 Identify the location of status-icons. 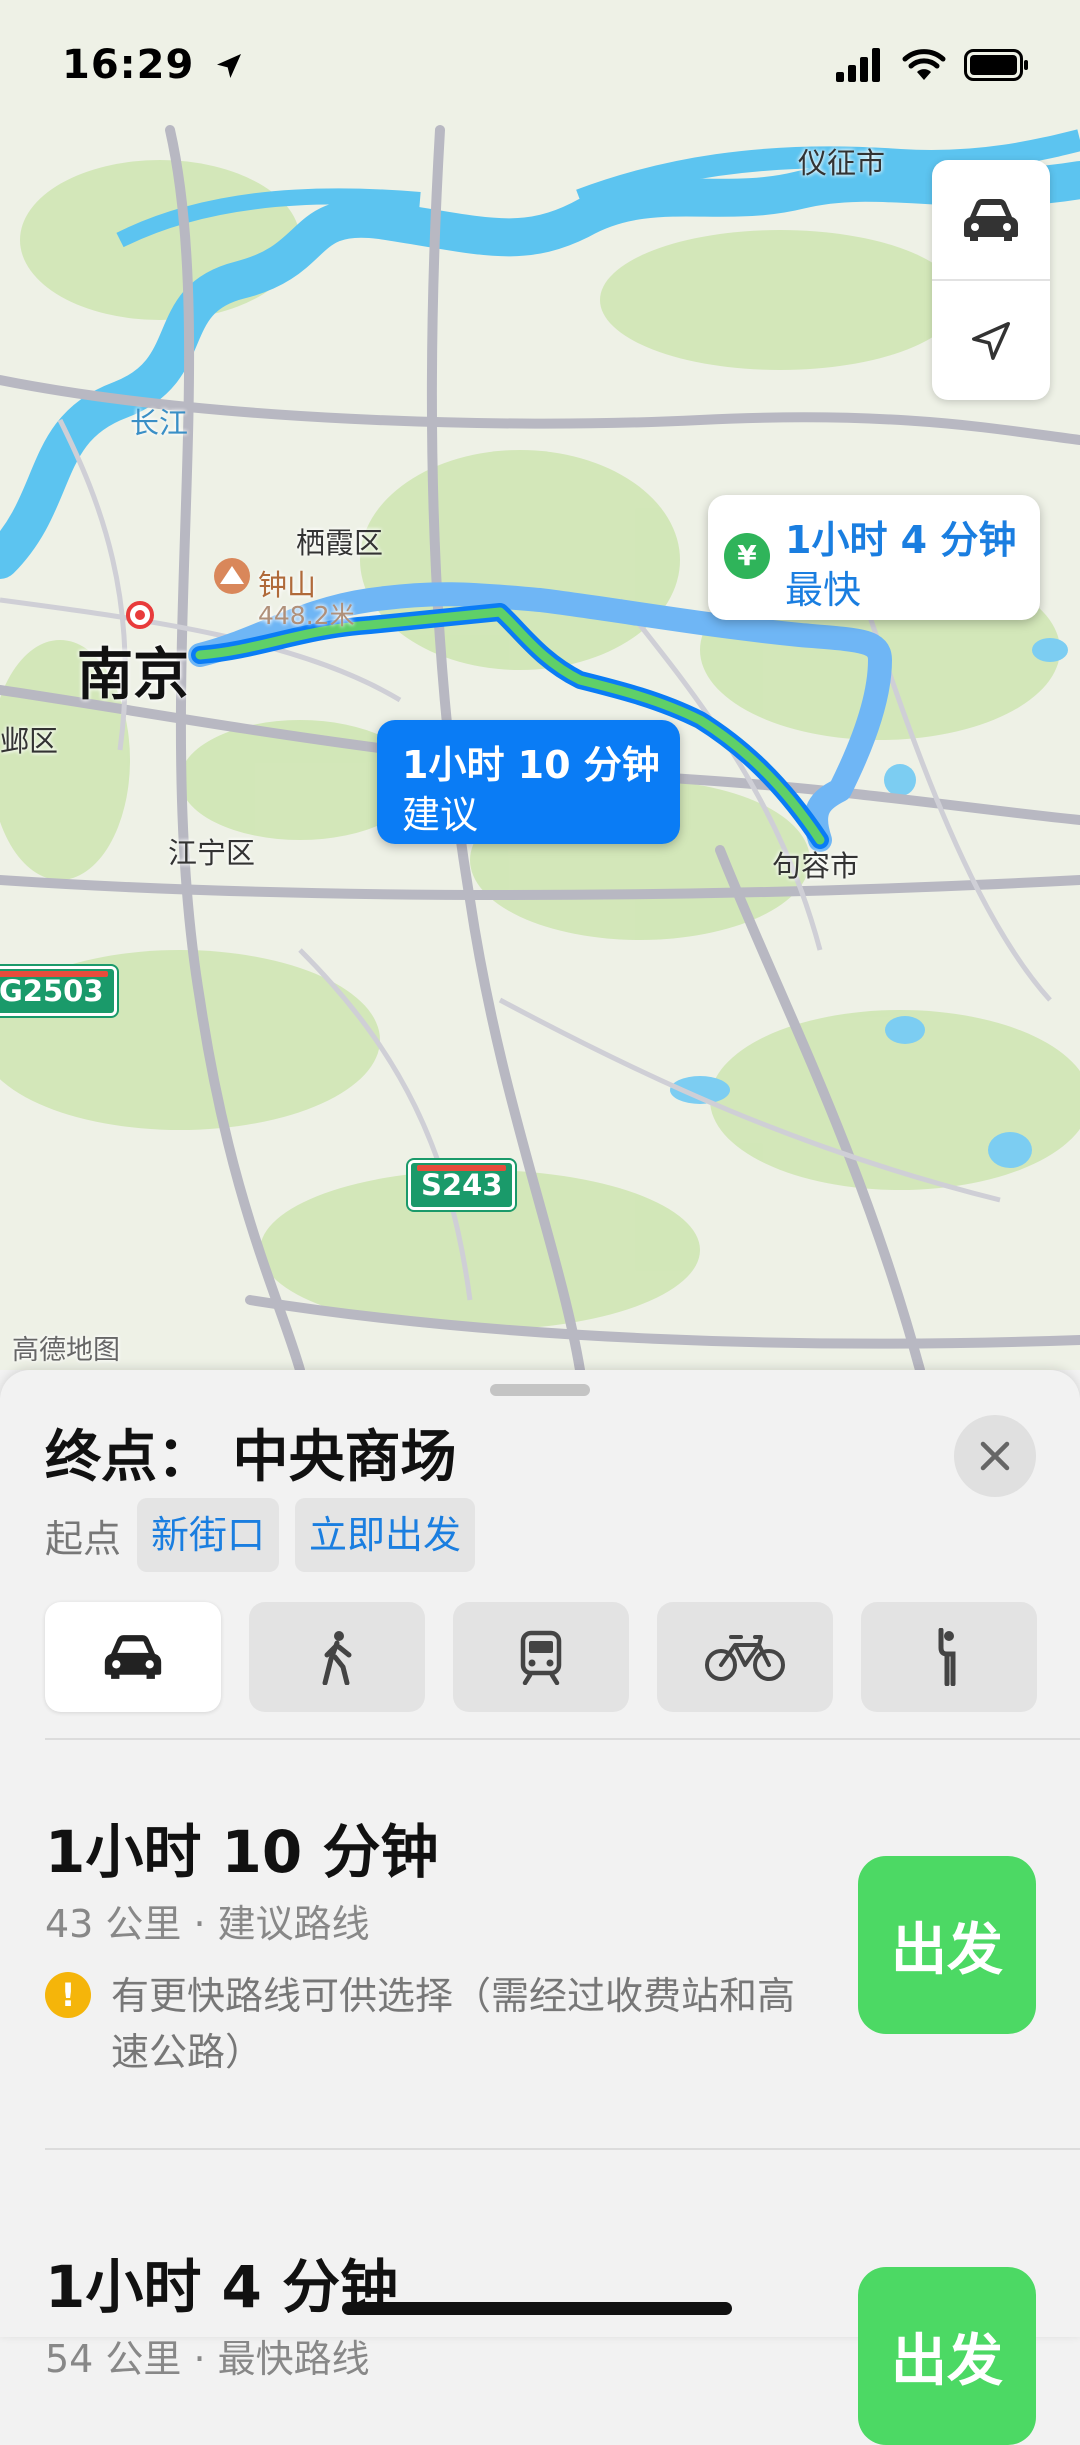
(933, 65).